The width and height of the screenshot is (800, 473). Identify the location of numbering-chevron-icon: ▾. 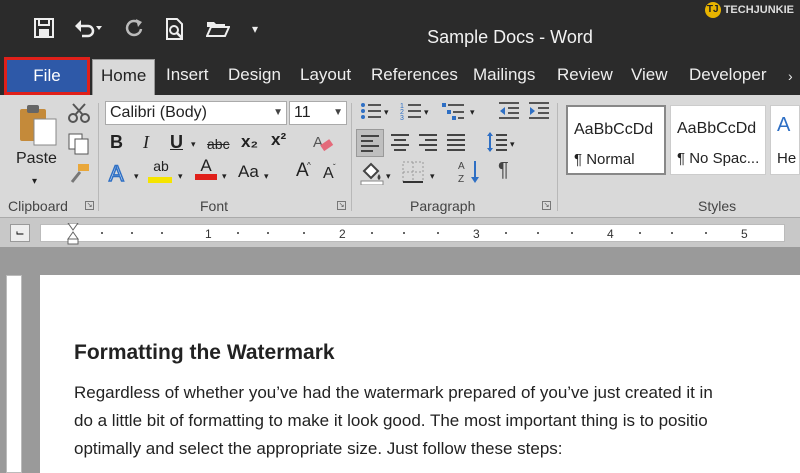
(426, 112).